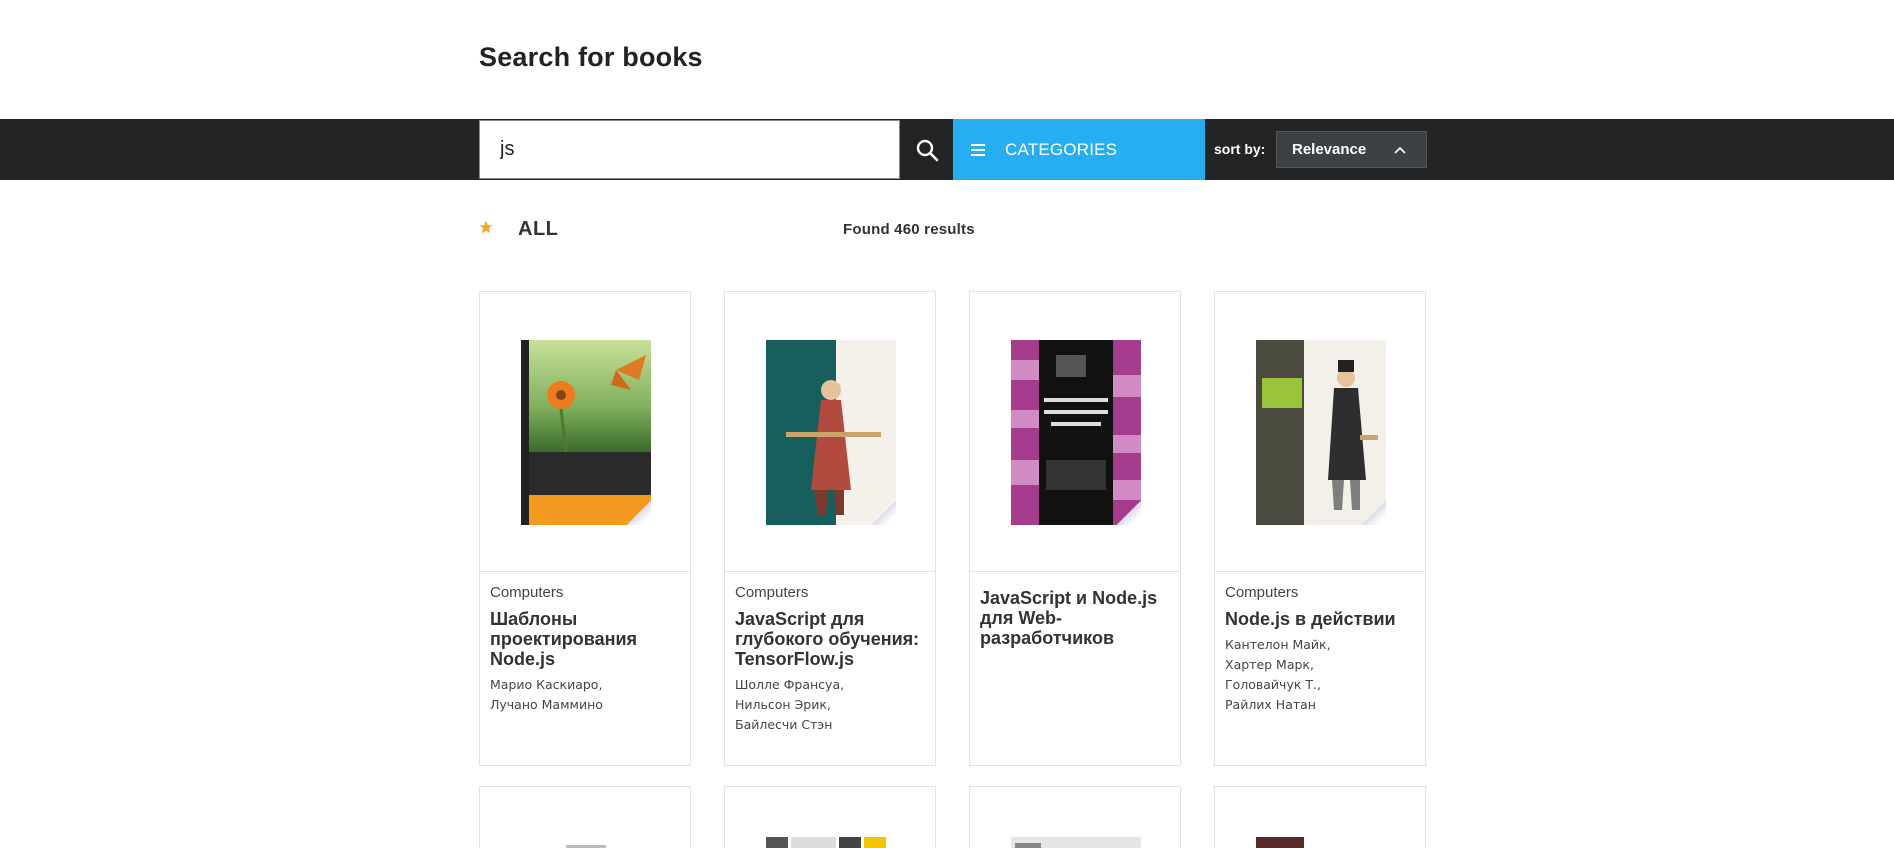  Describe the element at coordinates (1329, 149) in the screenshot. I see `sort-value: Relevance` at that location.